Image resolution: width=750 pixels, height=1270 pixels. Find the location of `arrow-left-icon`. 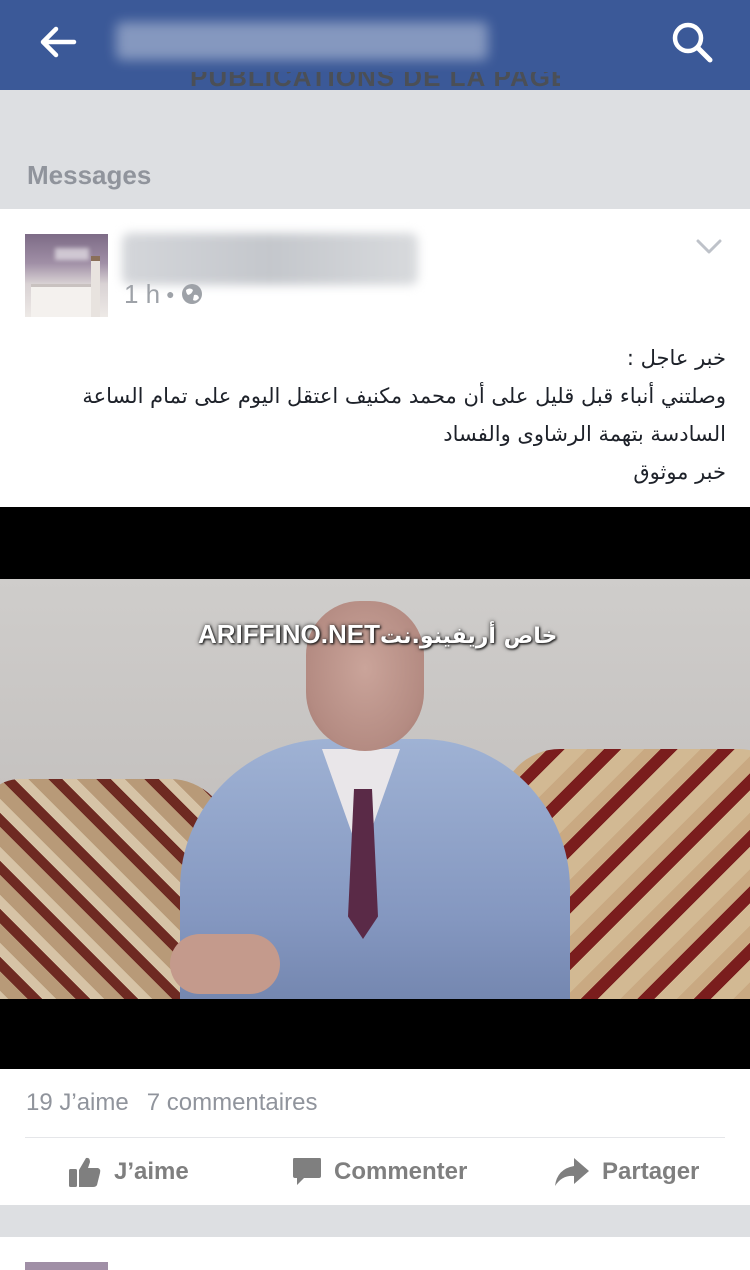

arrow-left-icon is located at coordinates (58, 42).